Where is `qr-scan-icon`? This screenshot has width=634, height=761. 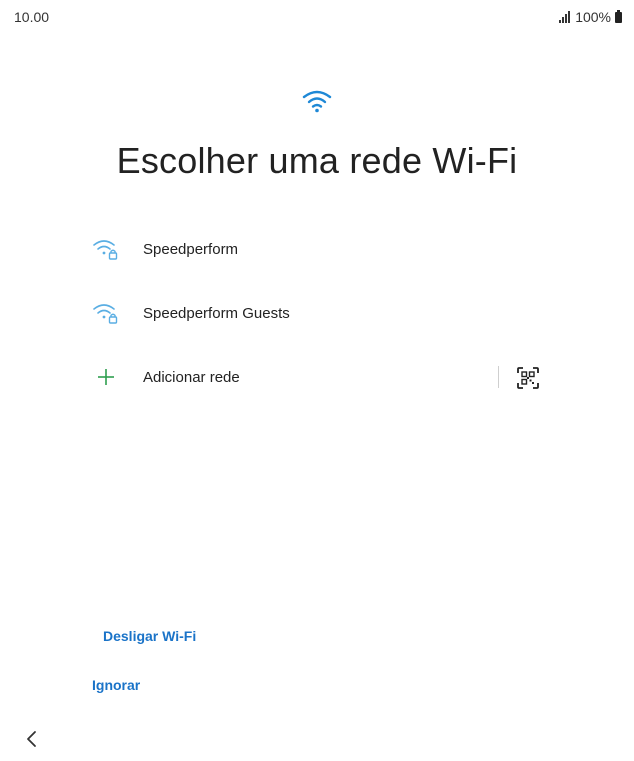 qr-scan-icon is located at coordinates (528, 378).